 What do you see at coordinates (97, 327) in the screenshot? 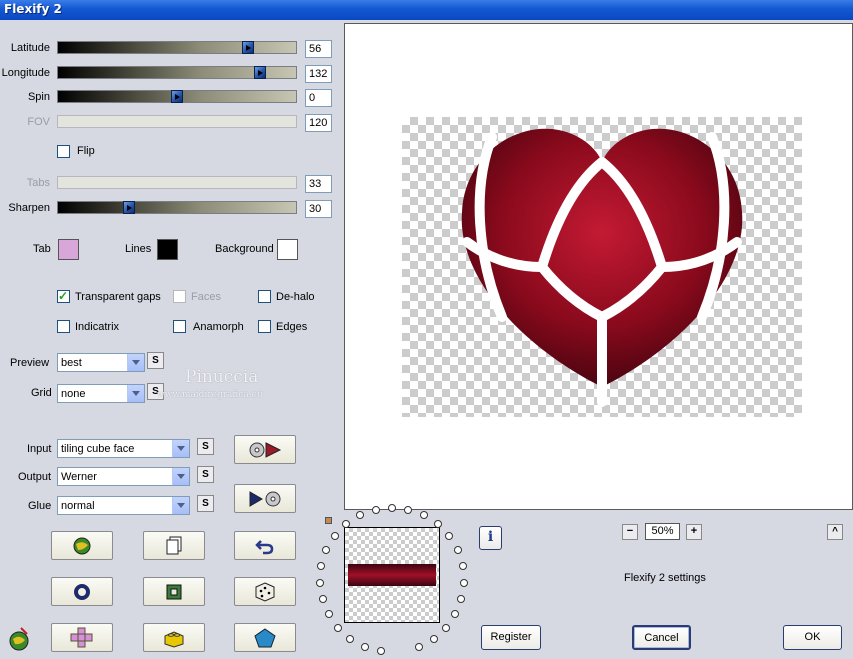
I see `indicatrix-label: Indicatrix` at bounding box center [97, 327].